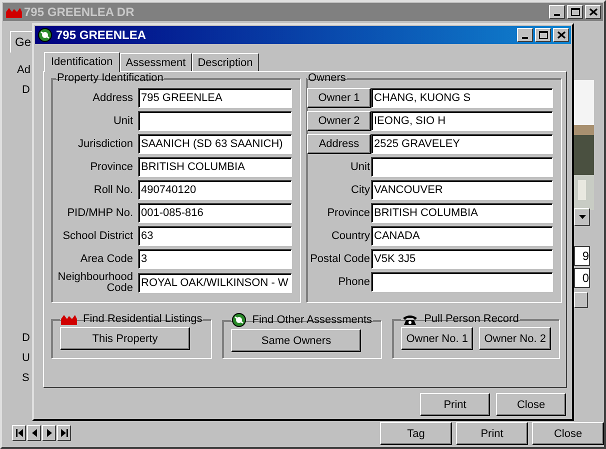  I want to click on window-title: 795 GREENLEA DR, so click(80, 12).